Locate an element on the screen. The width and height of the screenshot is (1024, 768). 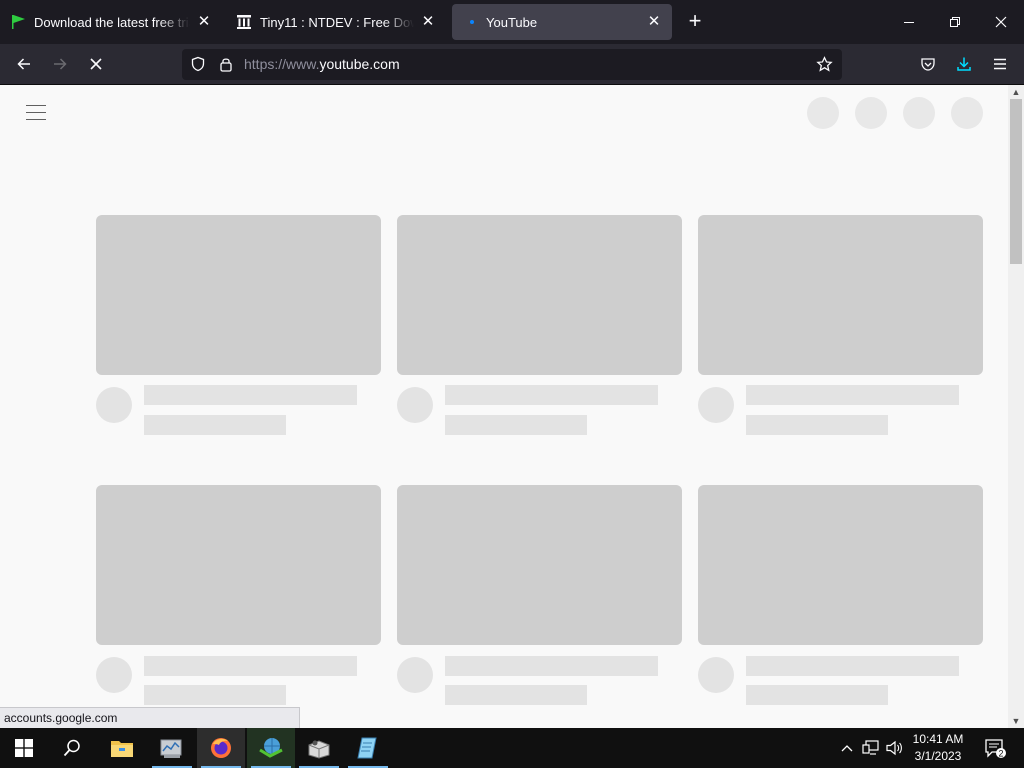
taskbar-app-monitor is located at coordinates (172, 748).